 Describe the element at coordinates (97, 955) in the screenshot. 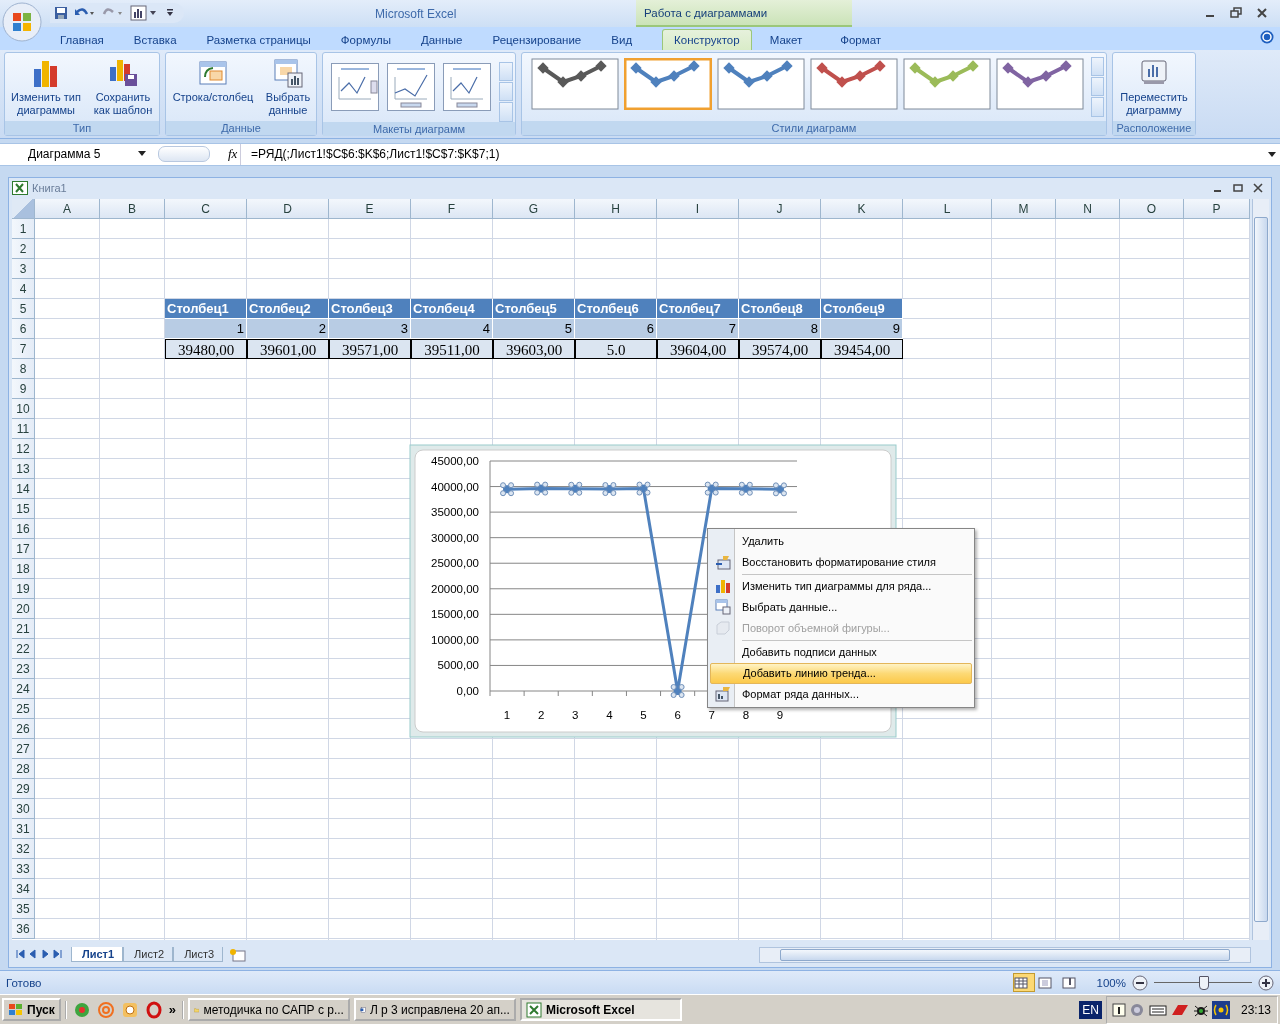

I see `sheet-tab: Лист1` at that location.